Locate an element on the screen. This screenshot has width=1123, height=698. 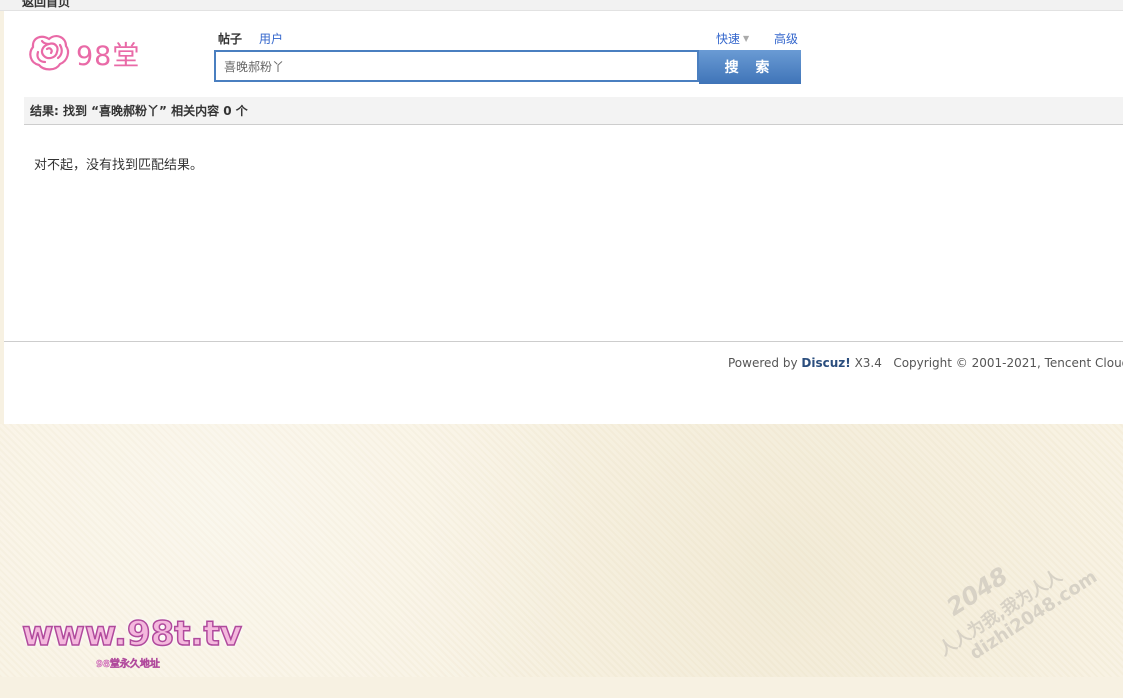
copyright-text: Copyright © 2001-2021, Tencent Cloud. is located at coordinates (1008, 363).